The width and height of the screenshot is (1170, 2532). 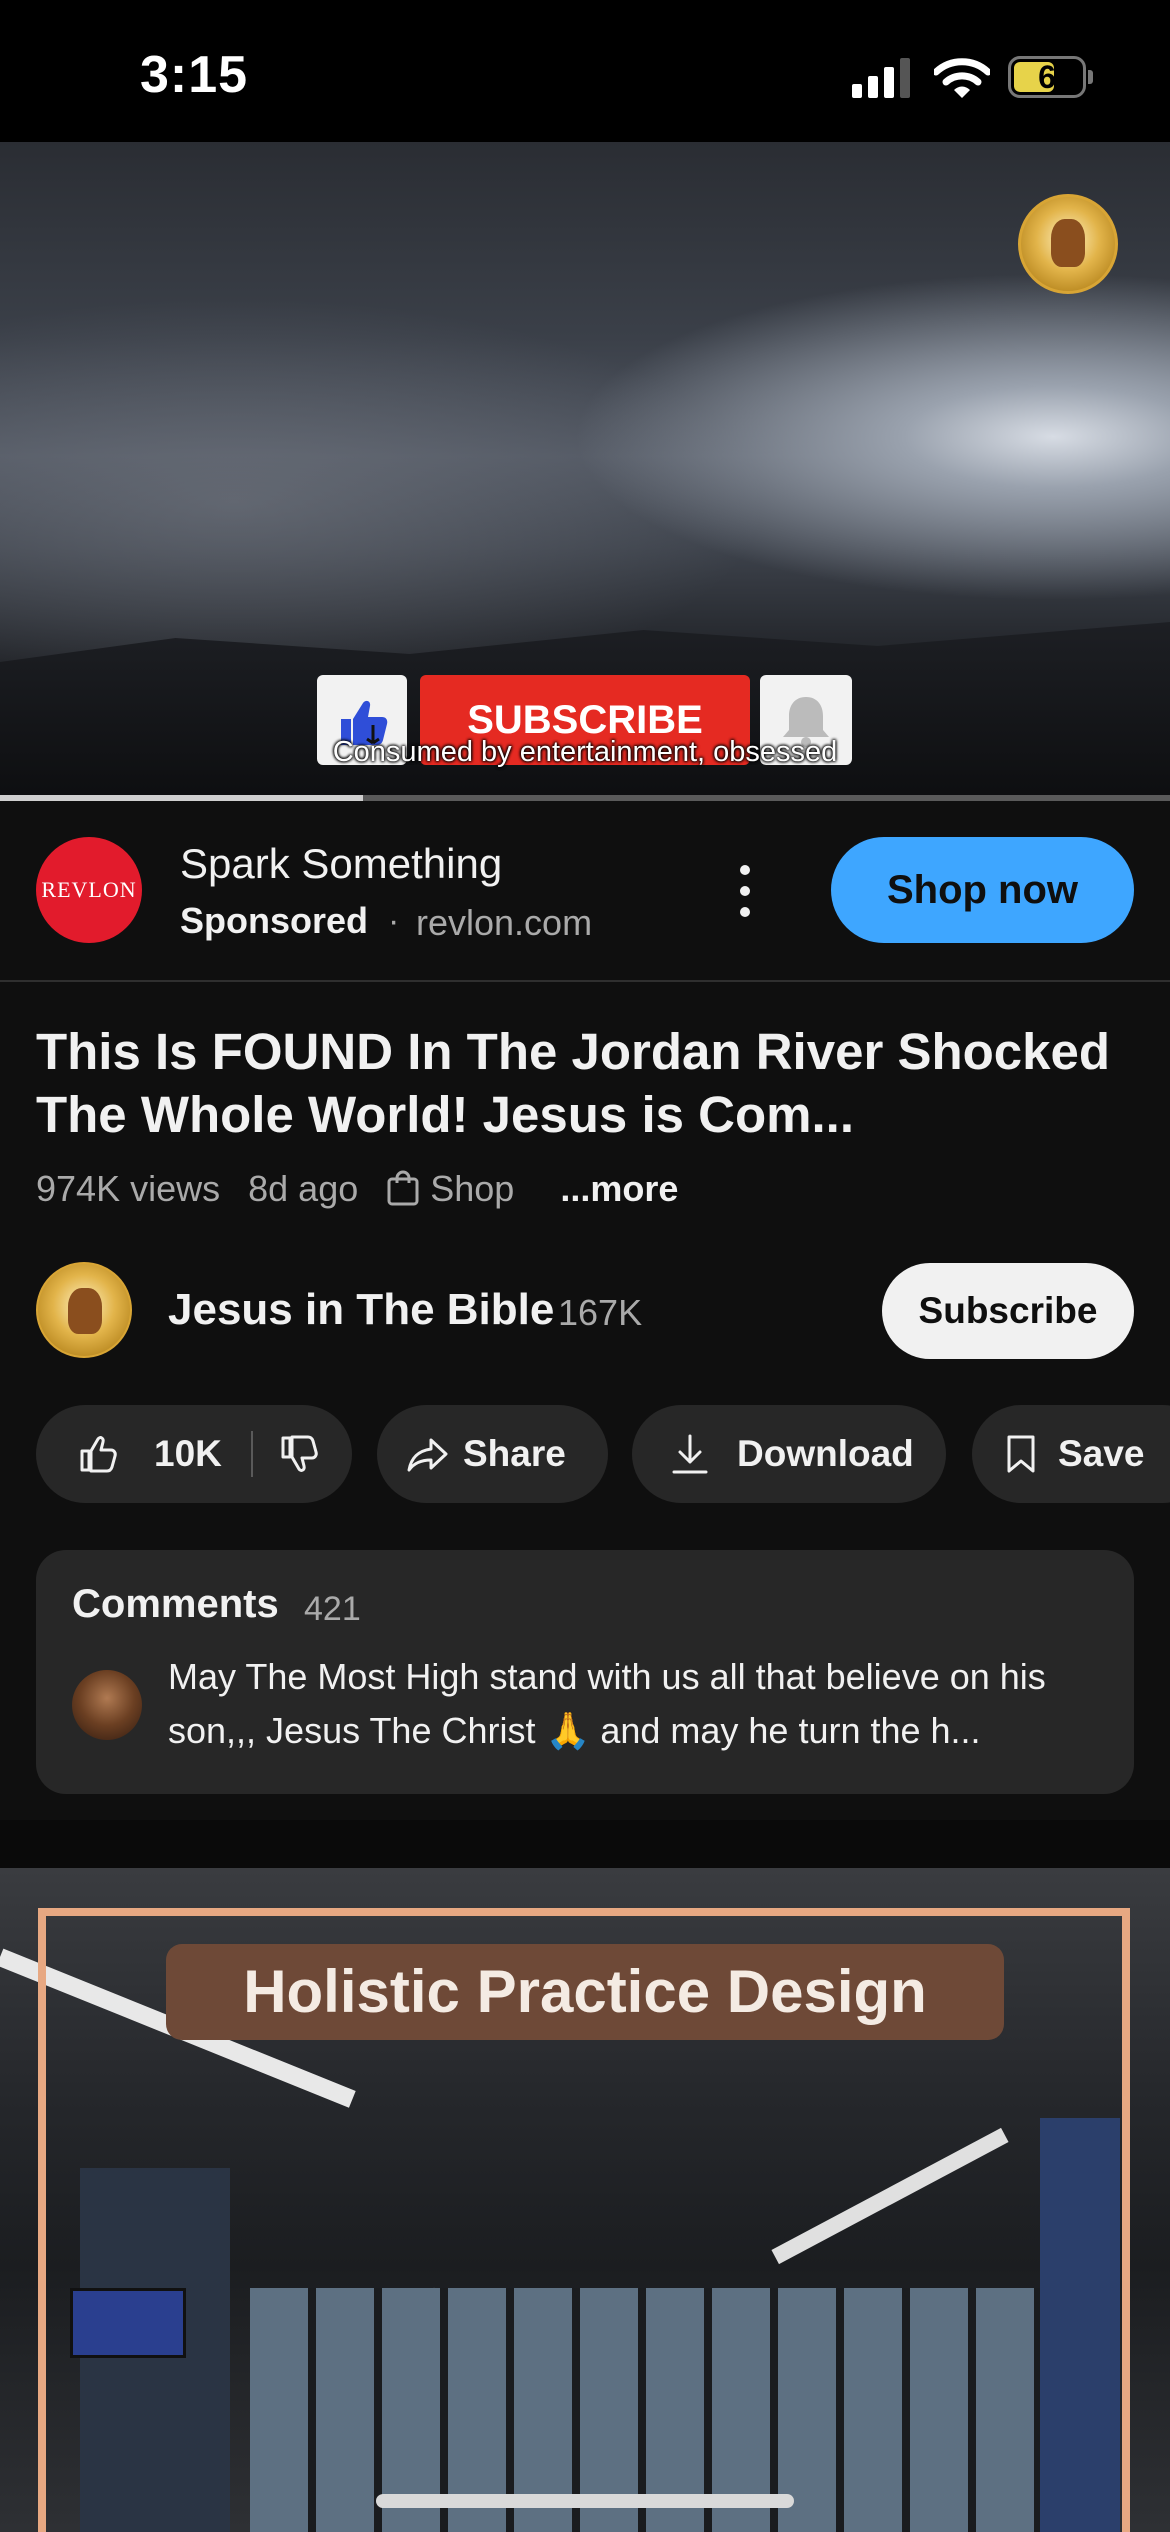 I want to click on cellular-signal-icon, so click(x=881, y=78).